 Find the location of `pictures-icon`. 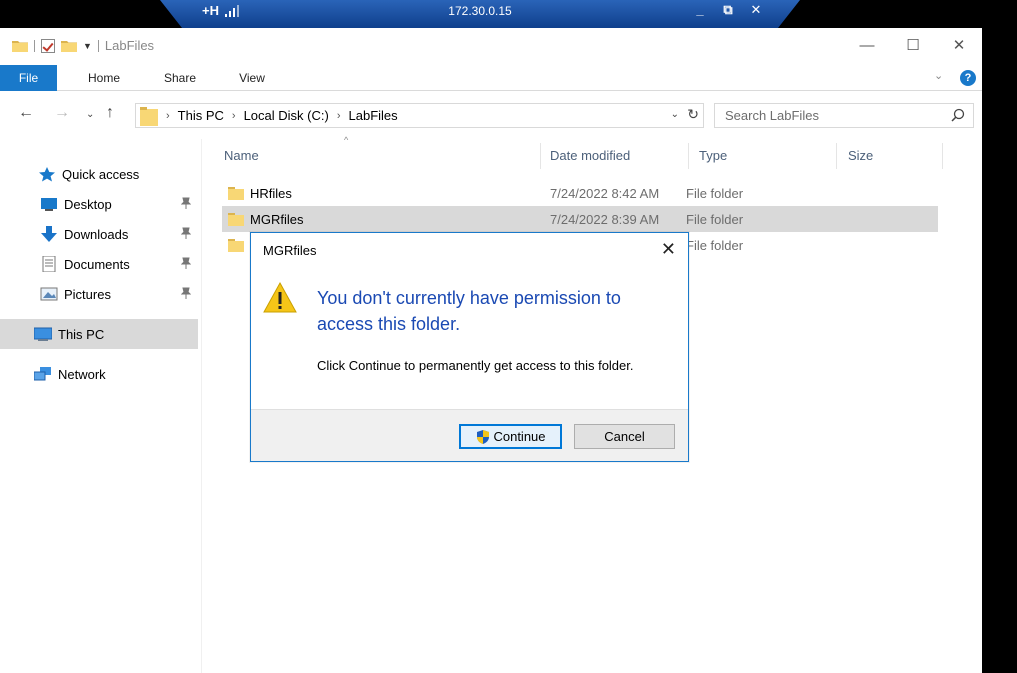

pictures-icon is located at coordinates (49, 294).